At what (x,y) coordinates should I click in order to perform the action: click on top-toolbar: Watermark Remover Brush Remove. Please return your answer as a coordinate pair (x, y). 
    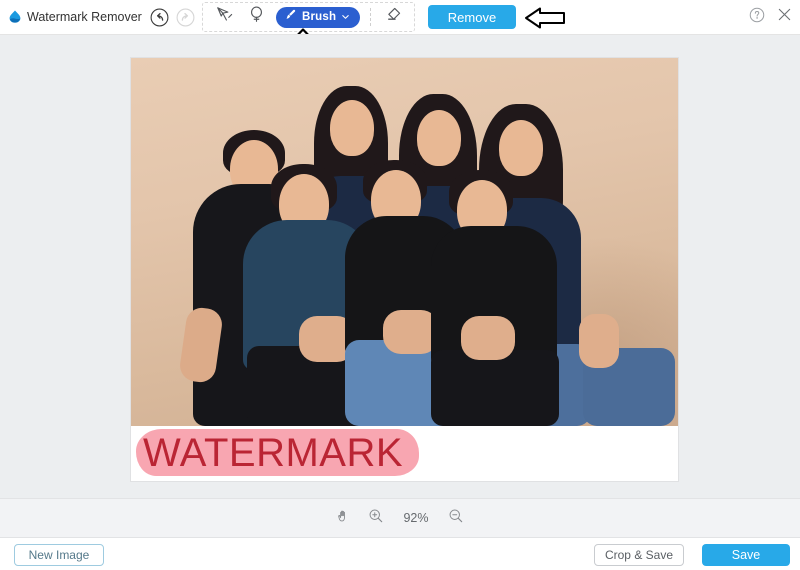
    Looking at the image, I should click on (400, 17).